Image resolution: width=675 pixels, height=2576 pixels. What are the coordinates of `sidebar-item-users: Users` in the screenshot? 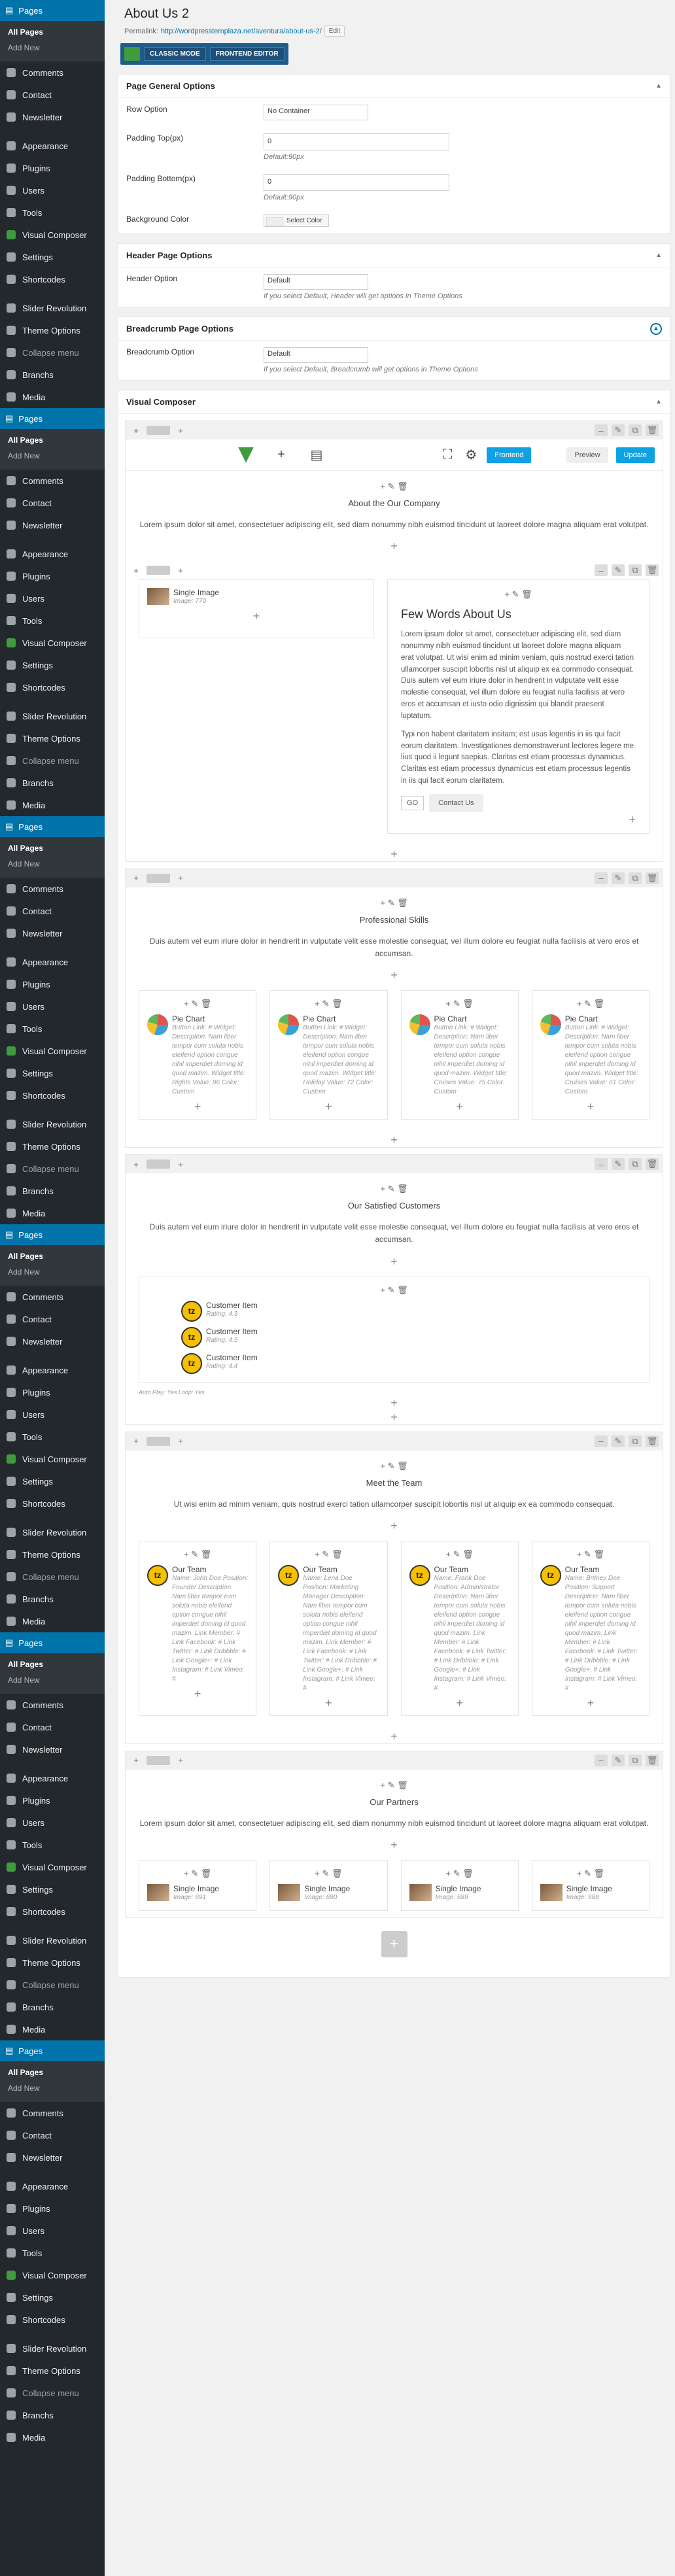 It's located at (52, 599).